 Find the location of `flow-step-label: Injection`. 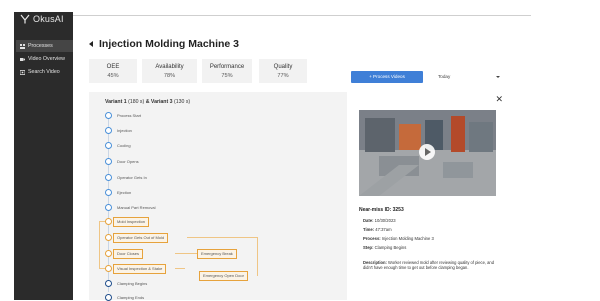

flow-step-label: Injection is located at coordinates (124, 130).